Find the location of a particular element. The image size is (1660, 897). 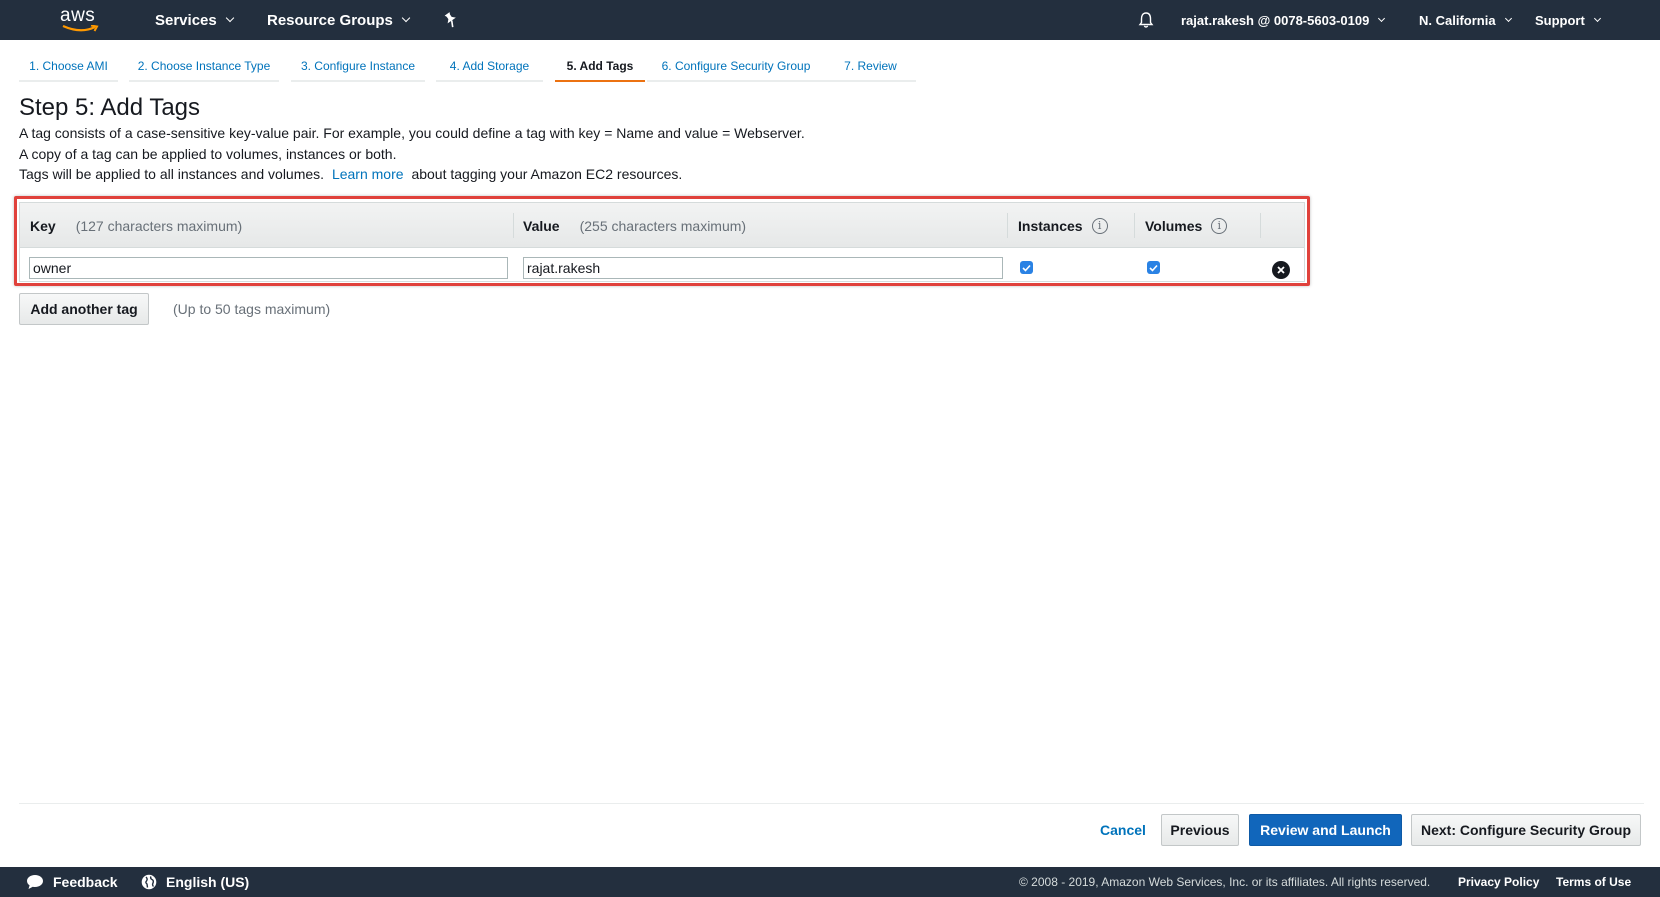

language-label: English (US) is located at coordinates (208, 882).